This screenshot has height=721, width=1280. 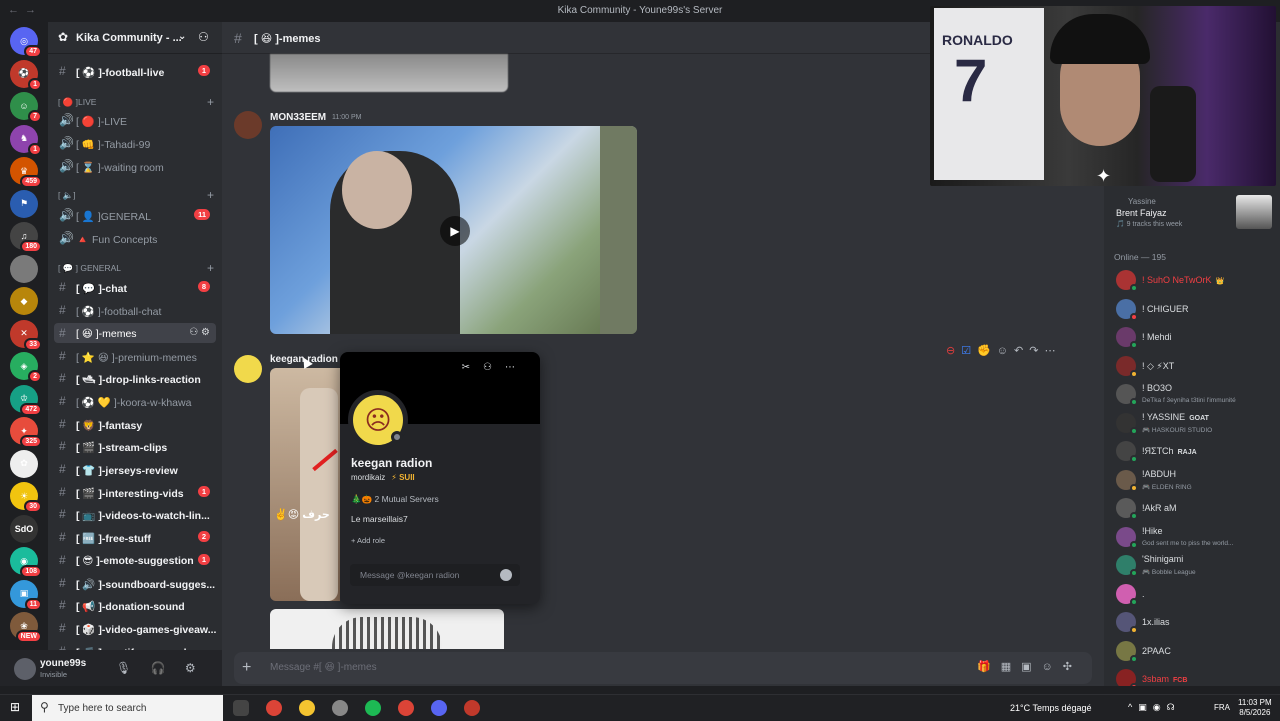 I want to click on channel-item: # [ ⭐ 😆 ]-premium-memes, so click(x=135, y=356).